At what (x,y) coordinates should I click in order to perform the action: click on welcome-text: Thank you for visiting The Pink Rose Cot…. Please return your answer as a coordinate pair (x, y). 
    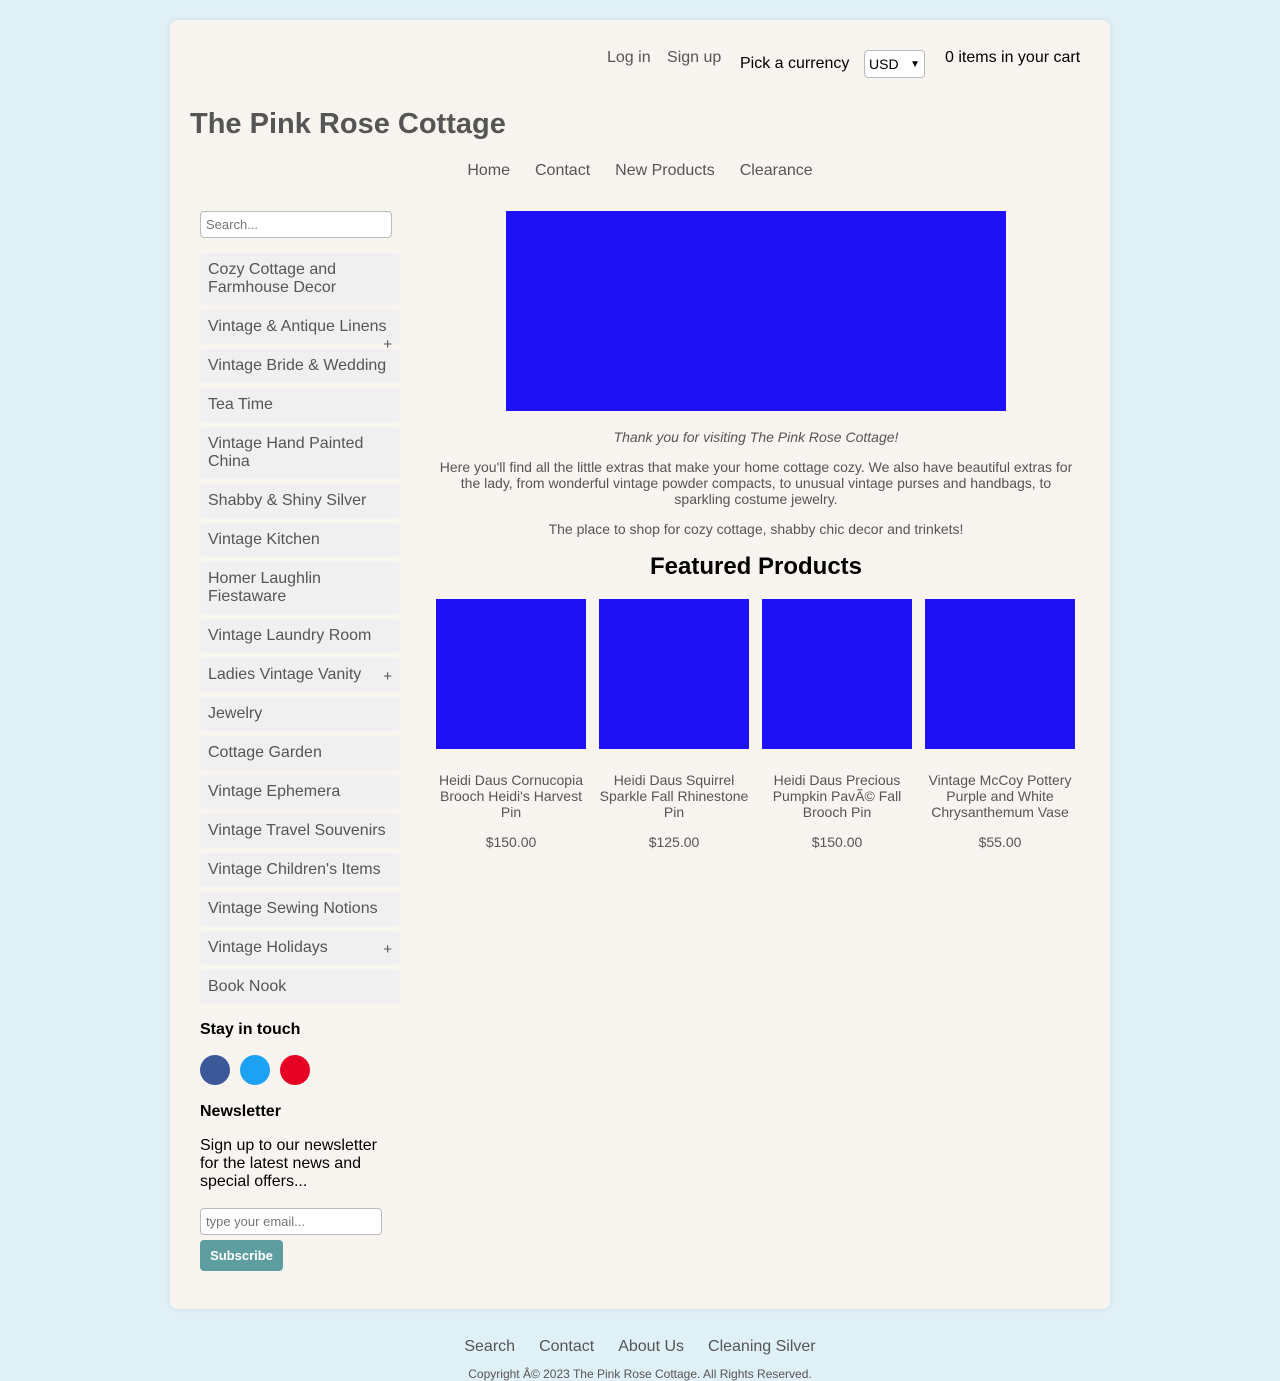
    Looking at the image, I should click on (756, 437).